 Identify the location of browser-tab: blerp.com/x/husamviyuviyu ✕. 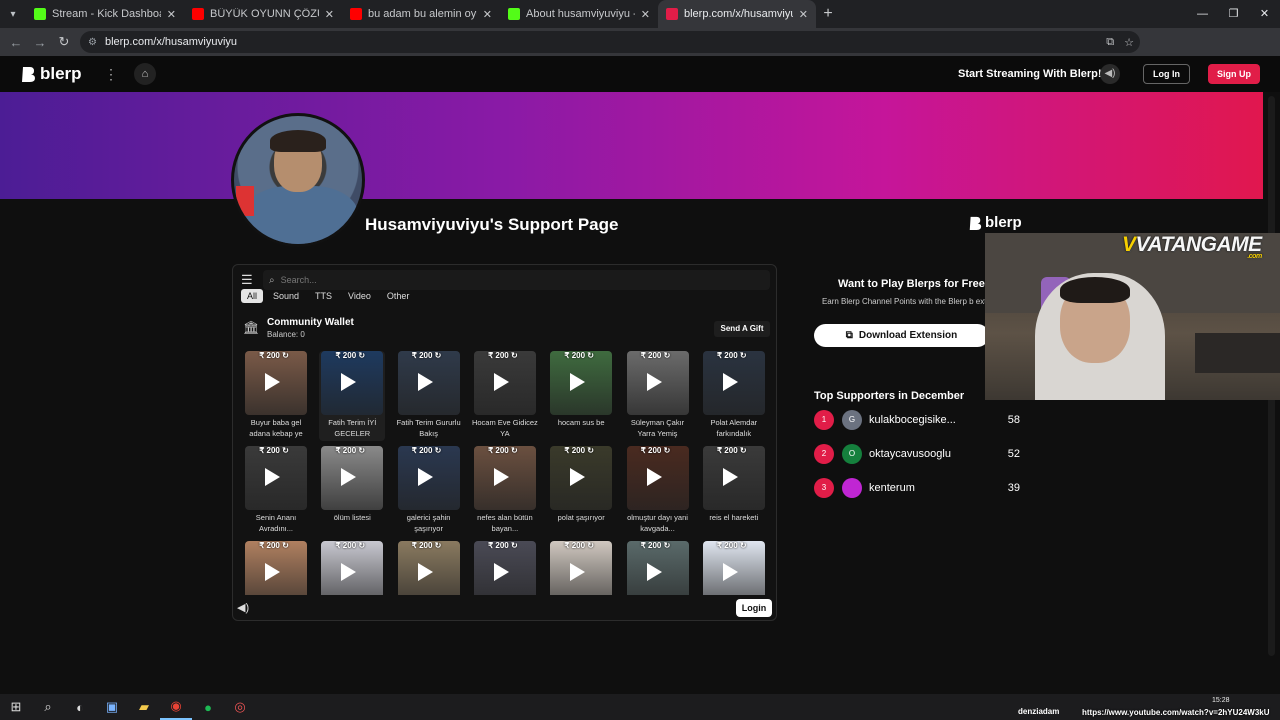
(737, 14).